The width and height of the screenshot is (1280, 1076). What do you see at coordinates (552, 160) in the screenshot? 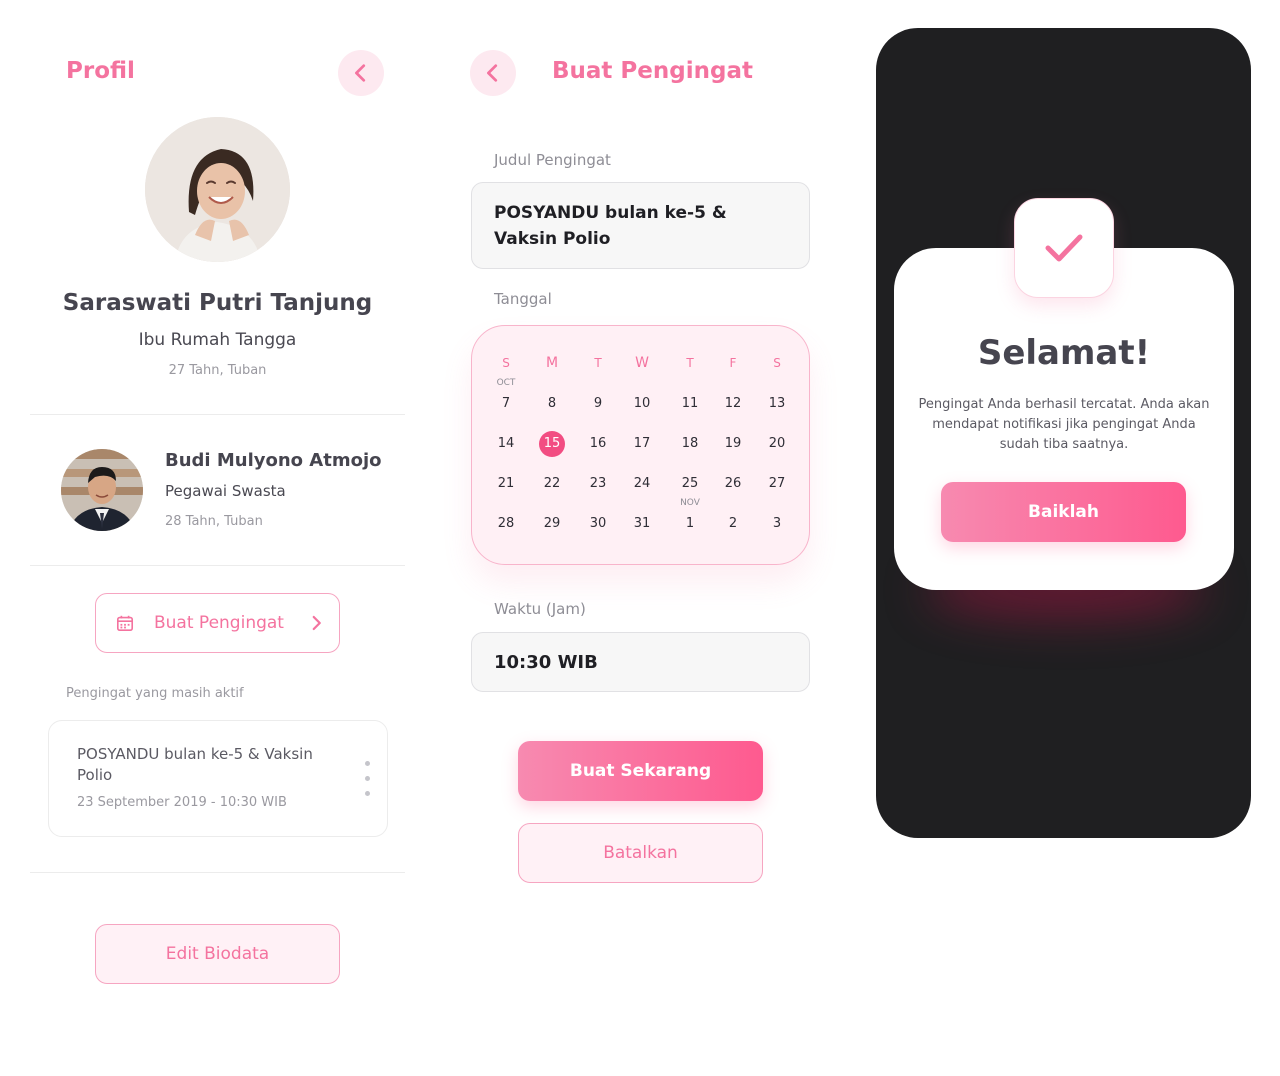
I see `title-field-label: Judul Pengingat` at bounding box center [552, 160].